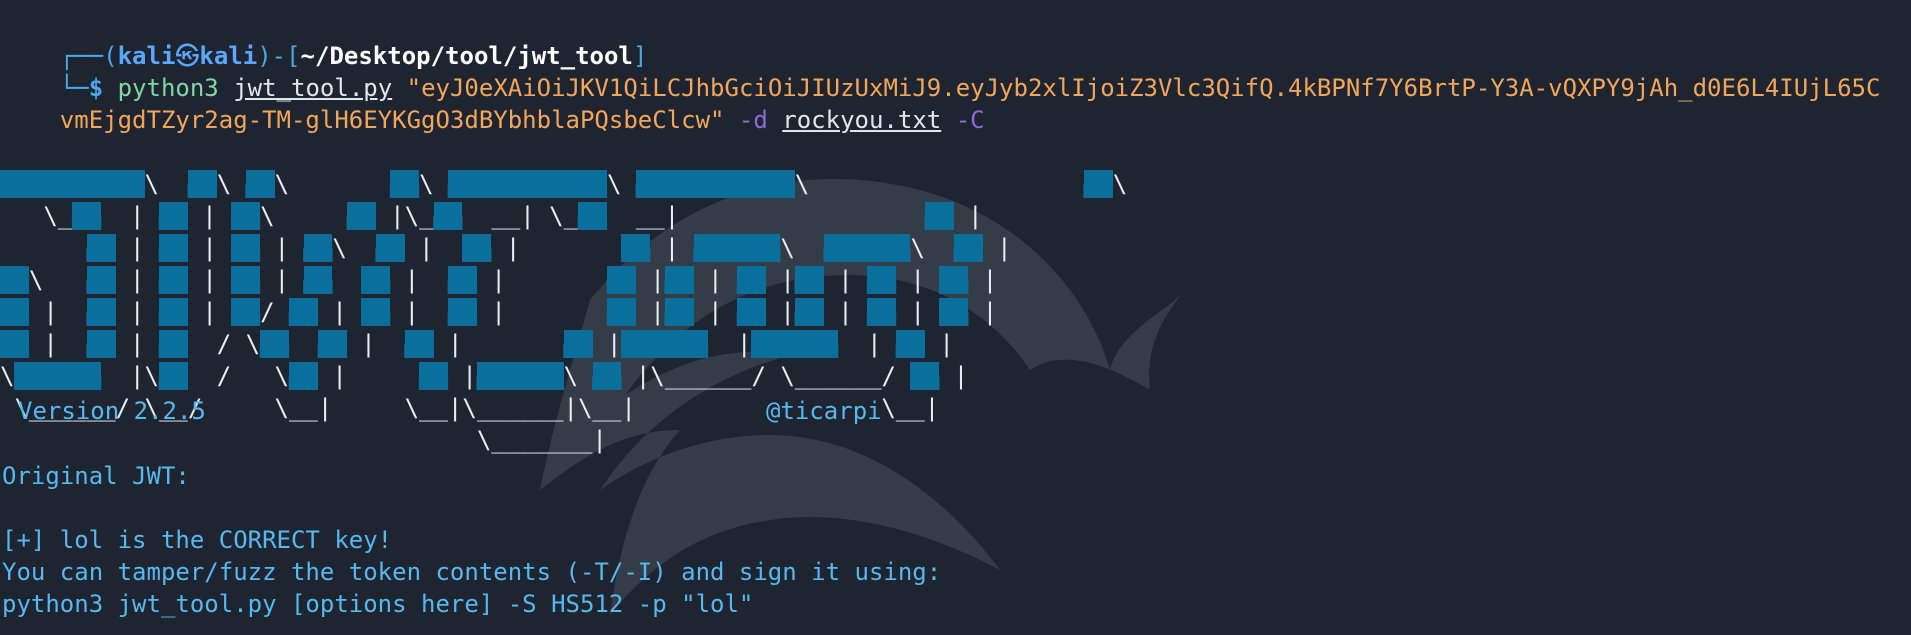 Image resolution: width=1911 pixels, height=635 pixels. What do you see at coordinates (112, 411) in the screenshot?
I see `tool-version: Version 2.2.5` at bounding box center [112, 411].